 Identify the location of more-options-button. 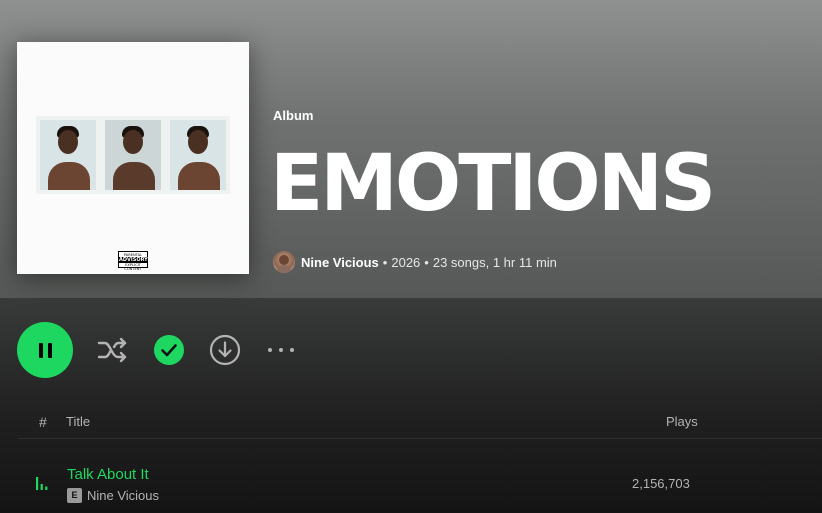
(281, 350).